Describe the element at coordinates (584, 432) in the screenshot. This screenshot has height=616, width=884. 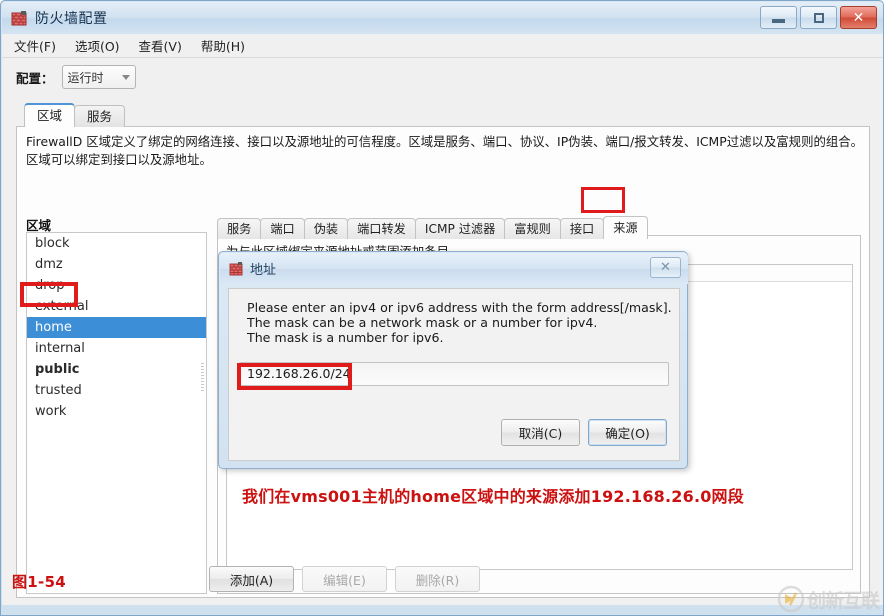
I see `dialog-buttons: 取消(C) 确定(O)` at that location.